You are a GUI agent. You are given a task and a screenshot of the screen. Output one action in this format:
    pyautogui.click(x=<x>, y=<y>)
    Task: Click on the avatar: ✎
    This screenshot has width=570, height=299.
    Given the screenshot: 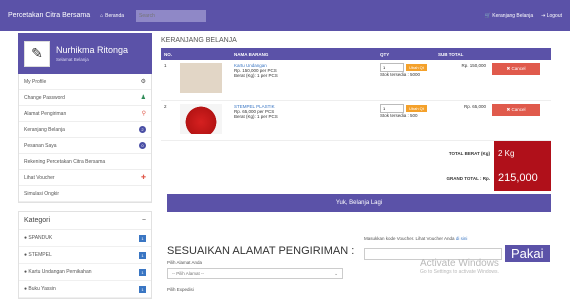 What is the action you would take?
    pyautogui.click(x=37, y=53)
    